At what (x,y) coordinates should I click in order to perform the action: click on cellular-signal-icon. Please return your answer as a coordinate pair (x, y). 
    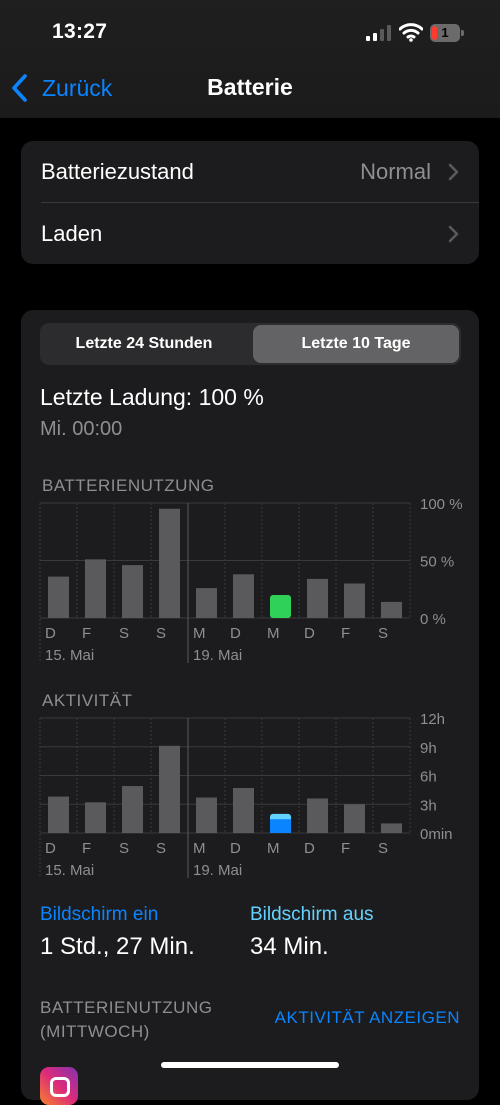
    Looking at the image, I should click on (378, 33).